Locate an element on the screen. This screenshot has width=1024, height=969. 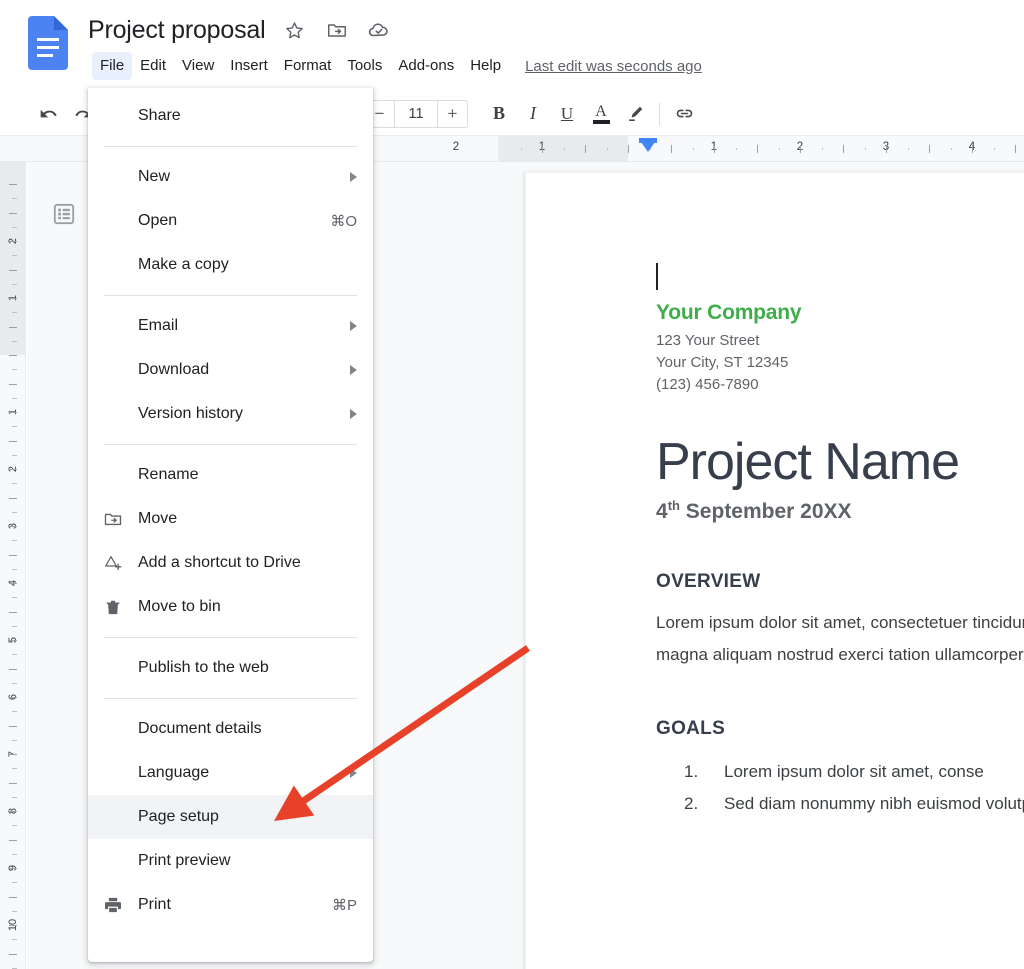
first-line-indent-marker is located at coordinates (648, 145).